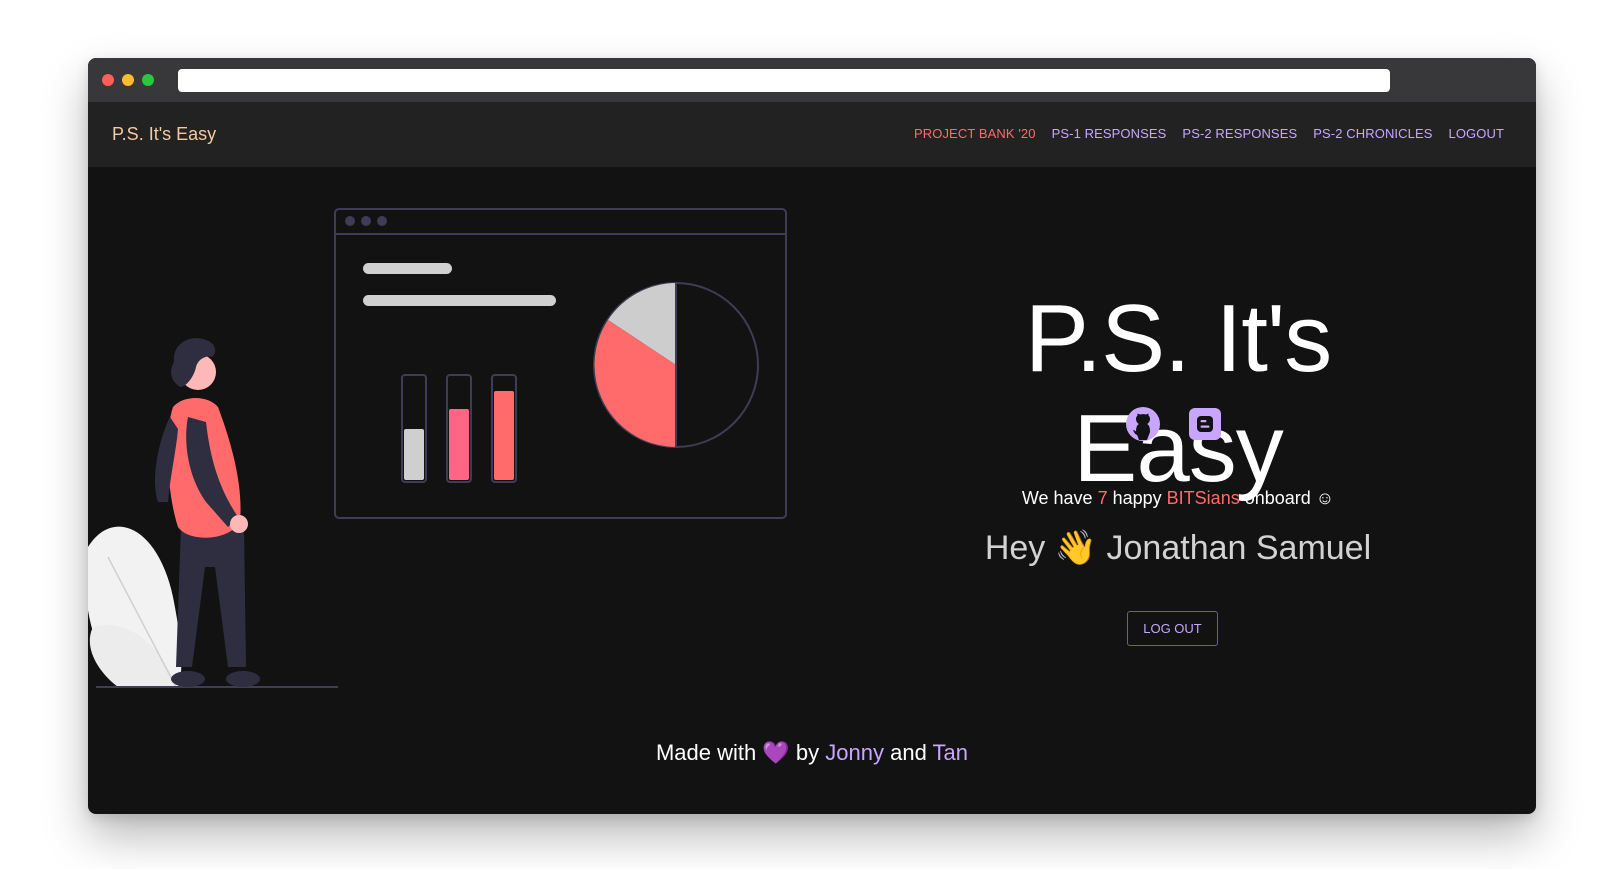 The width and height of the screenshot is (1614, 869). What do you see at coordinates (128, 80) in the screenshot?
I see `minimize-window-button` at bounding box center [128, 80].